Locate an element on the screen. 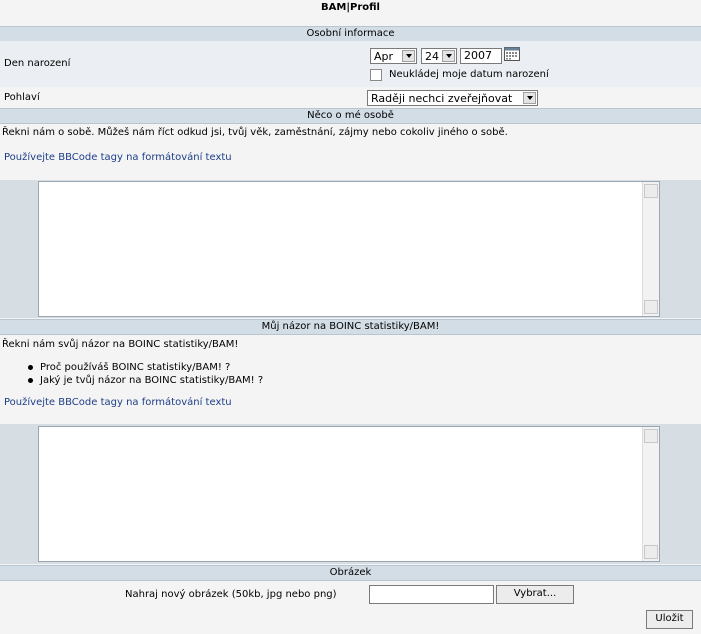  birth-day-select: 24 is located at coordinates (439, 56).